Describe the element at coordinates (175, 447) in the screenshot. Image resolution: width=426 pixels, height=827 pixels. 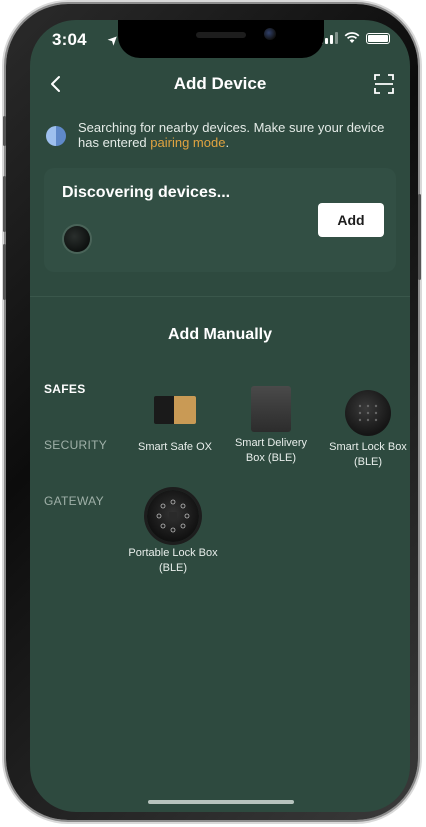
I see `device-label: Smart Safe OX` at that location.